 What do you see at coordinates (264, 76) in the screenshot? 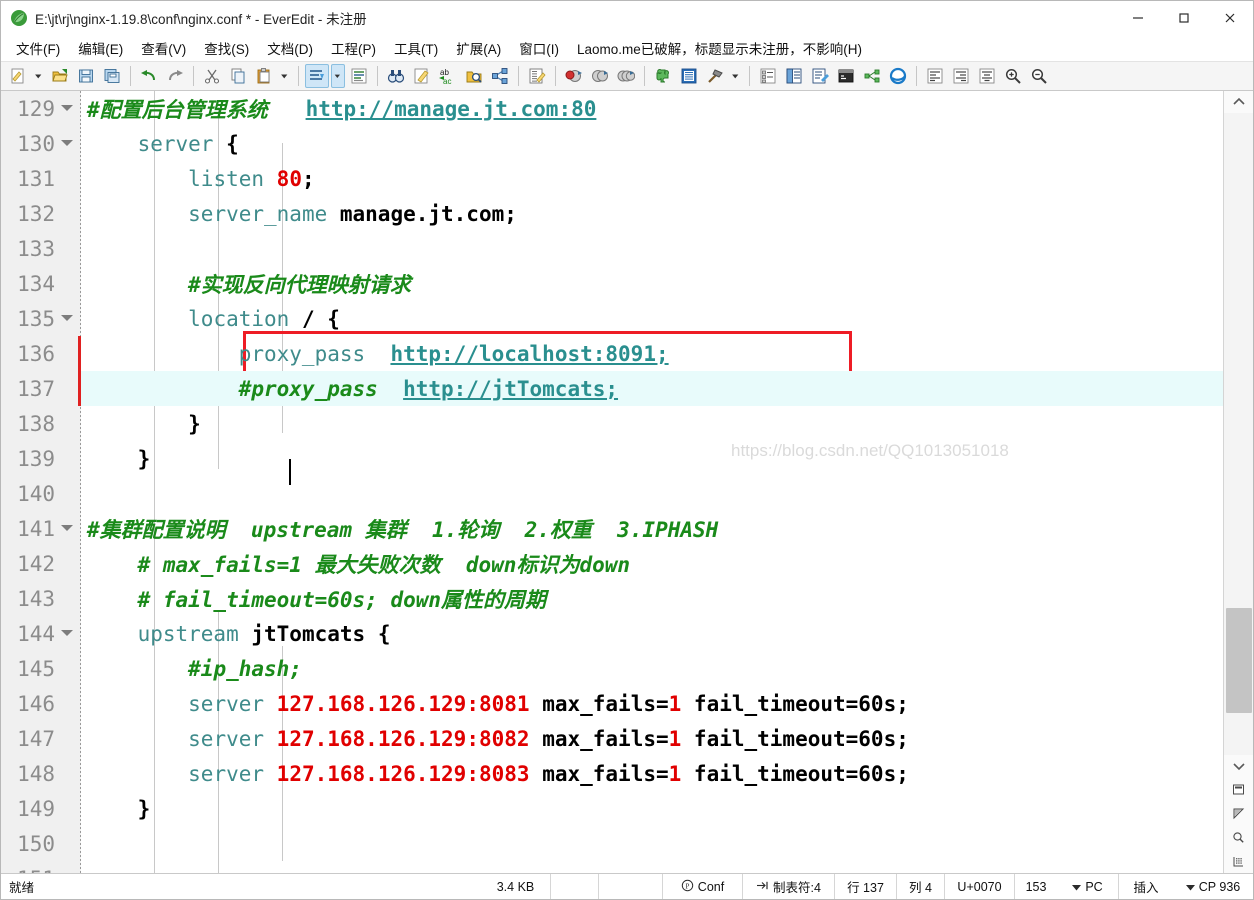
I see `paste-icon` at bounding box center [264, 76].